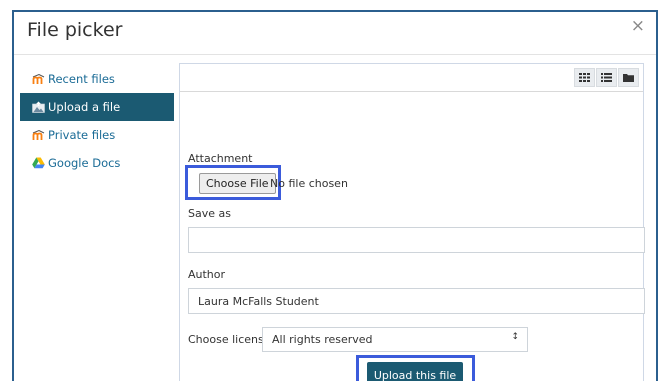  What do you see at coordinates (416, 301) in the screenshot?
I see `author-input: Laura McFalls Student` at bounding box center [416, 301].